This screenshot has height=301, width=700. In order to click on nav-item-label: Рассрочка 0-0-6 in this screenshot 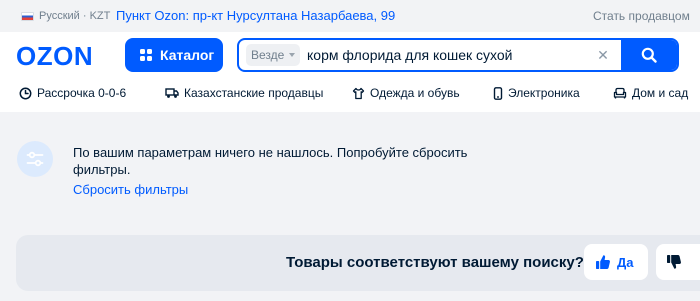, I will do `click(82, 93)`.